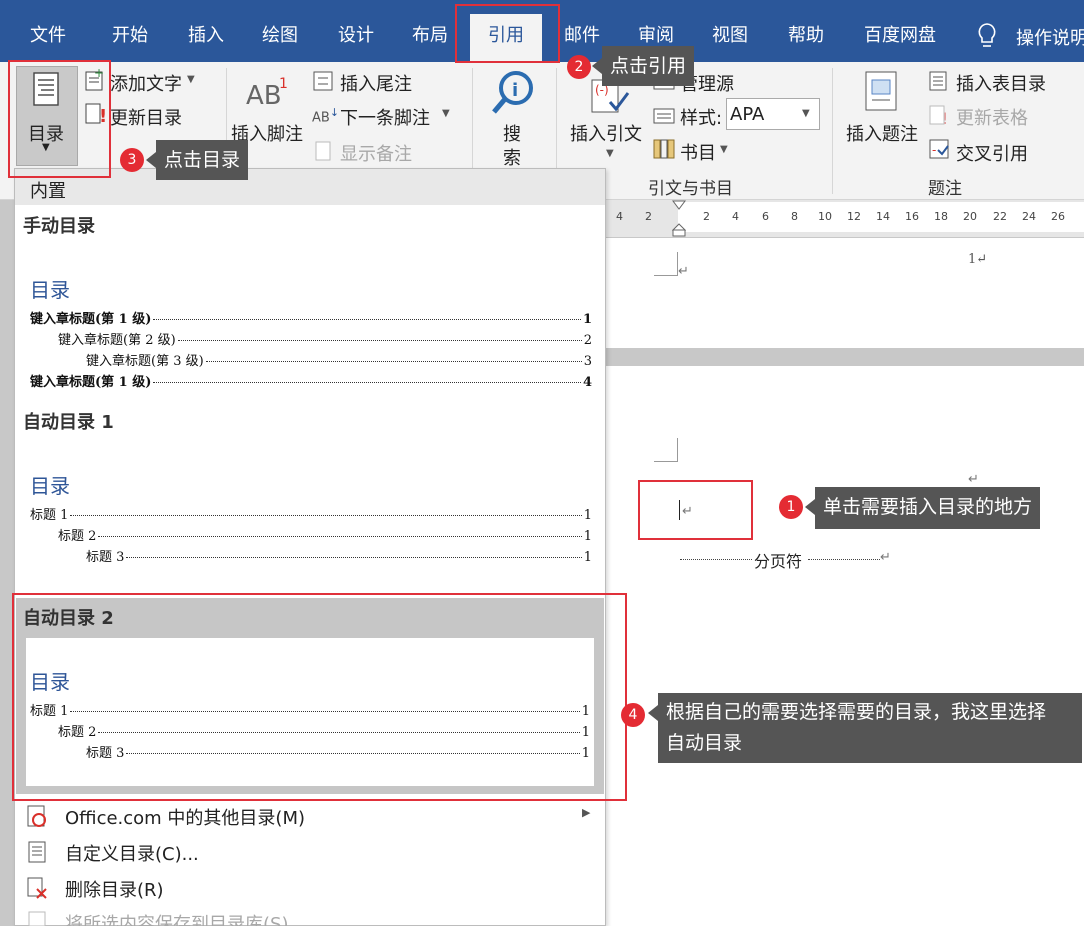 The image size is (1084, 926). What do you see at coordinates (280, 31) in the screenshot?
I see `tab-draw: 绘图` at bounding box center [280, 31].